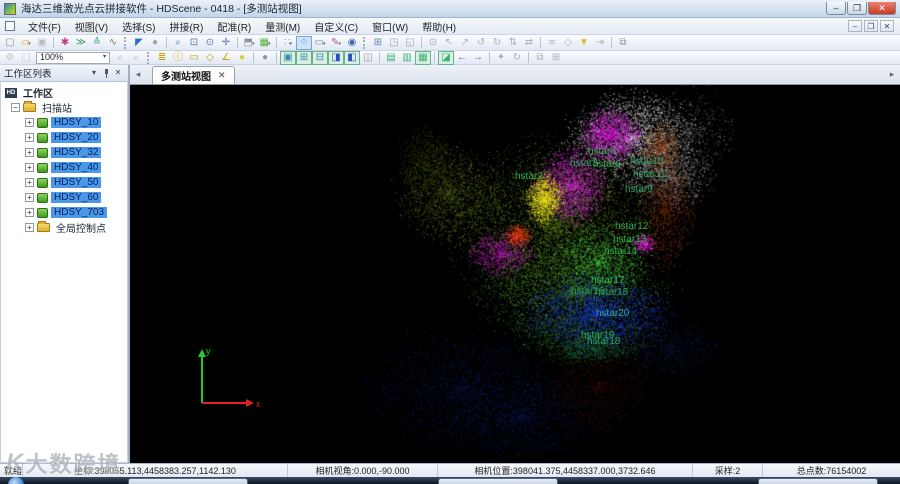 Image resolution: width=900 pixels, height=484 pixels. Describe the element at coordinates (10, 43) in the screenshot. I see `new-file-icon: ▢` at that location.